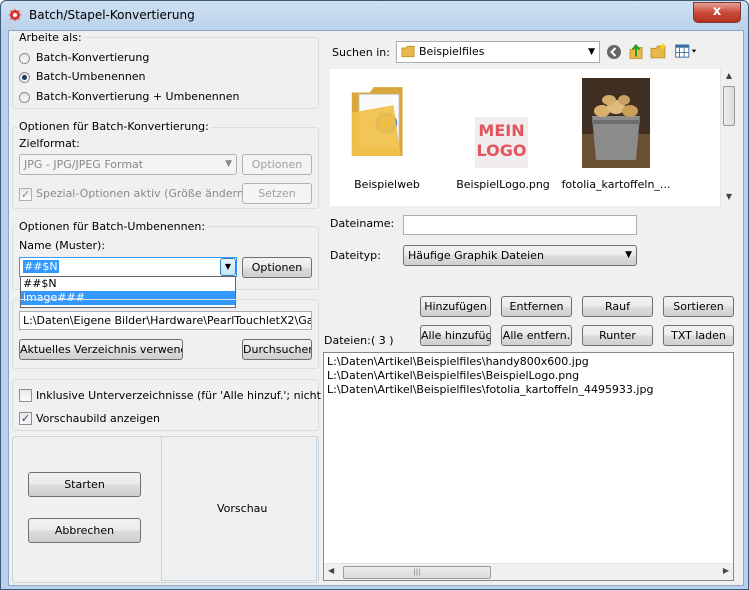 The width and height of the screenshot is (749, 590). What do you see at coordinates (128, 267) in the screenshot?
I see `name-pattern-input: ##$N` at bounding box center [128, 267].